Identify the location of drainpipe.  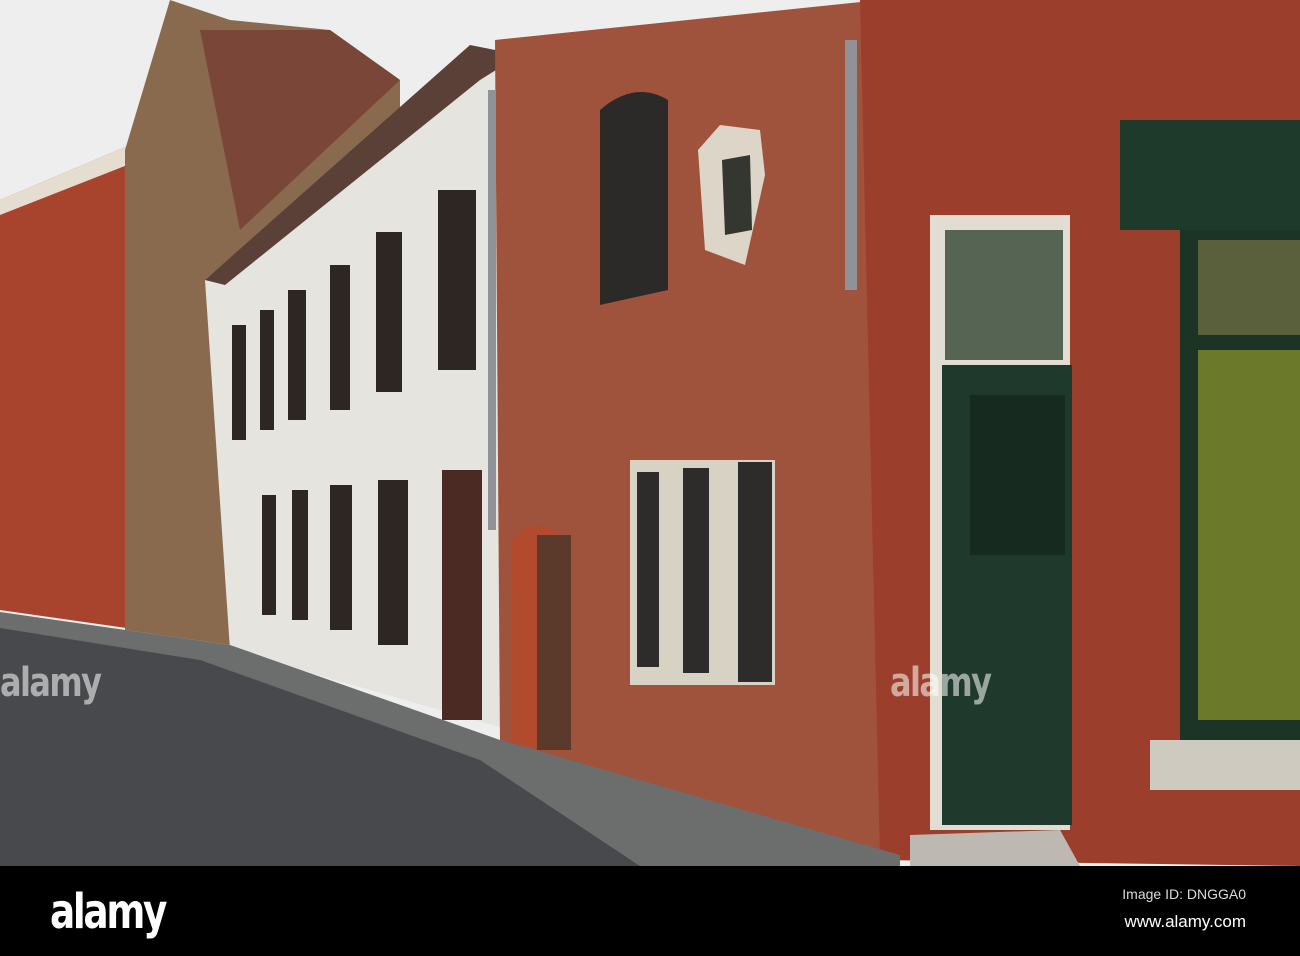
(492, 310).